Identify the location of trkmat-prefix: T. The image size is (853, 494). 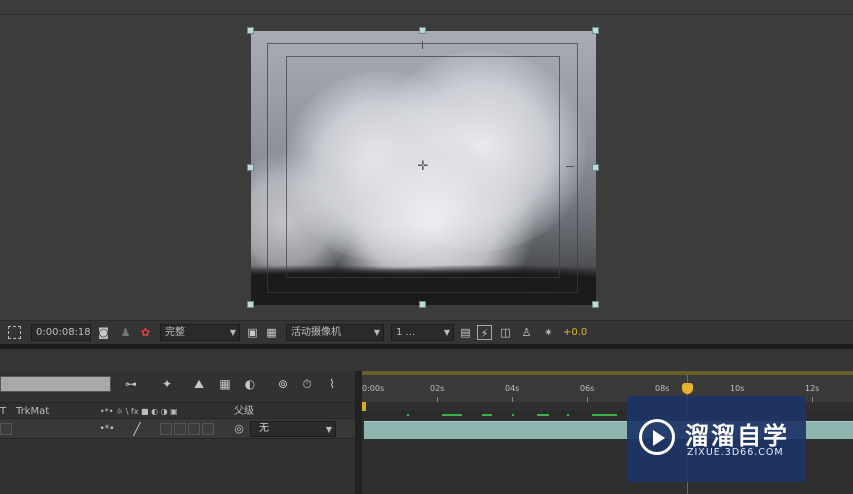
(3, 411).